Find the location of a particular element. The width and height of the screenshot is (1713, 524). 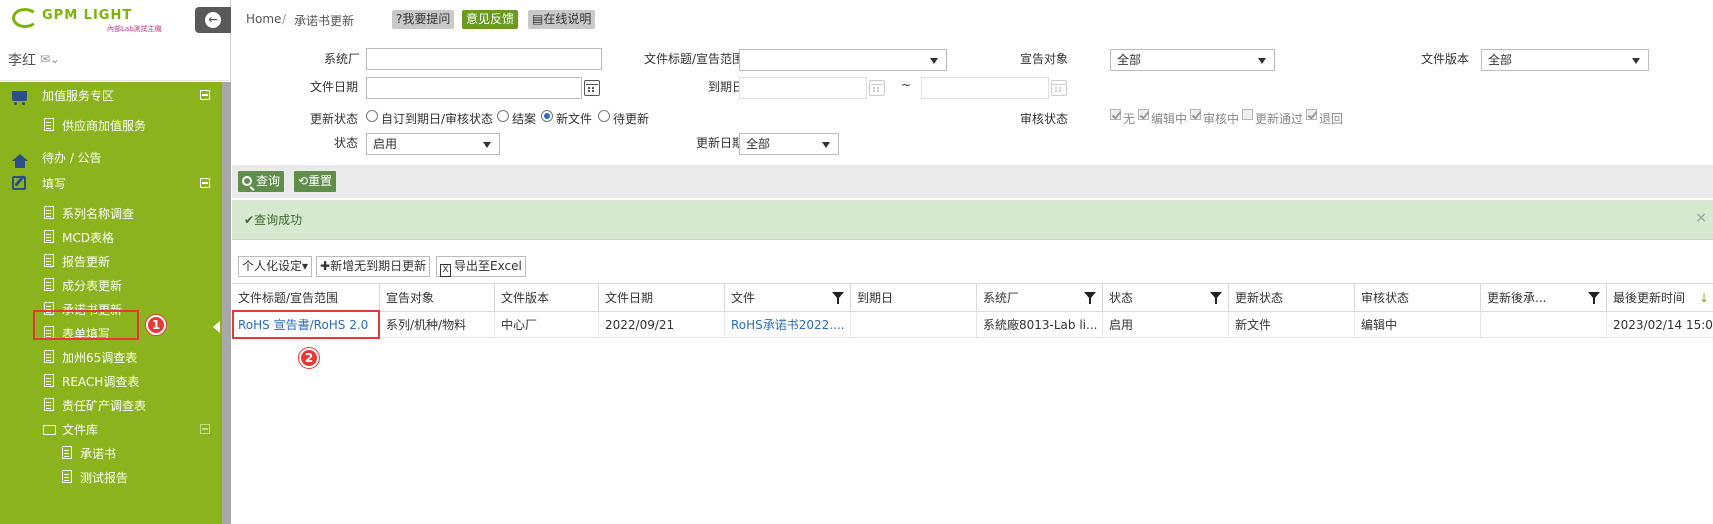

personalize-button: 个人化设定▾ is located at coordinates (275, 266).